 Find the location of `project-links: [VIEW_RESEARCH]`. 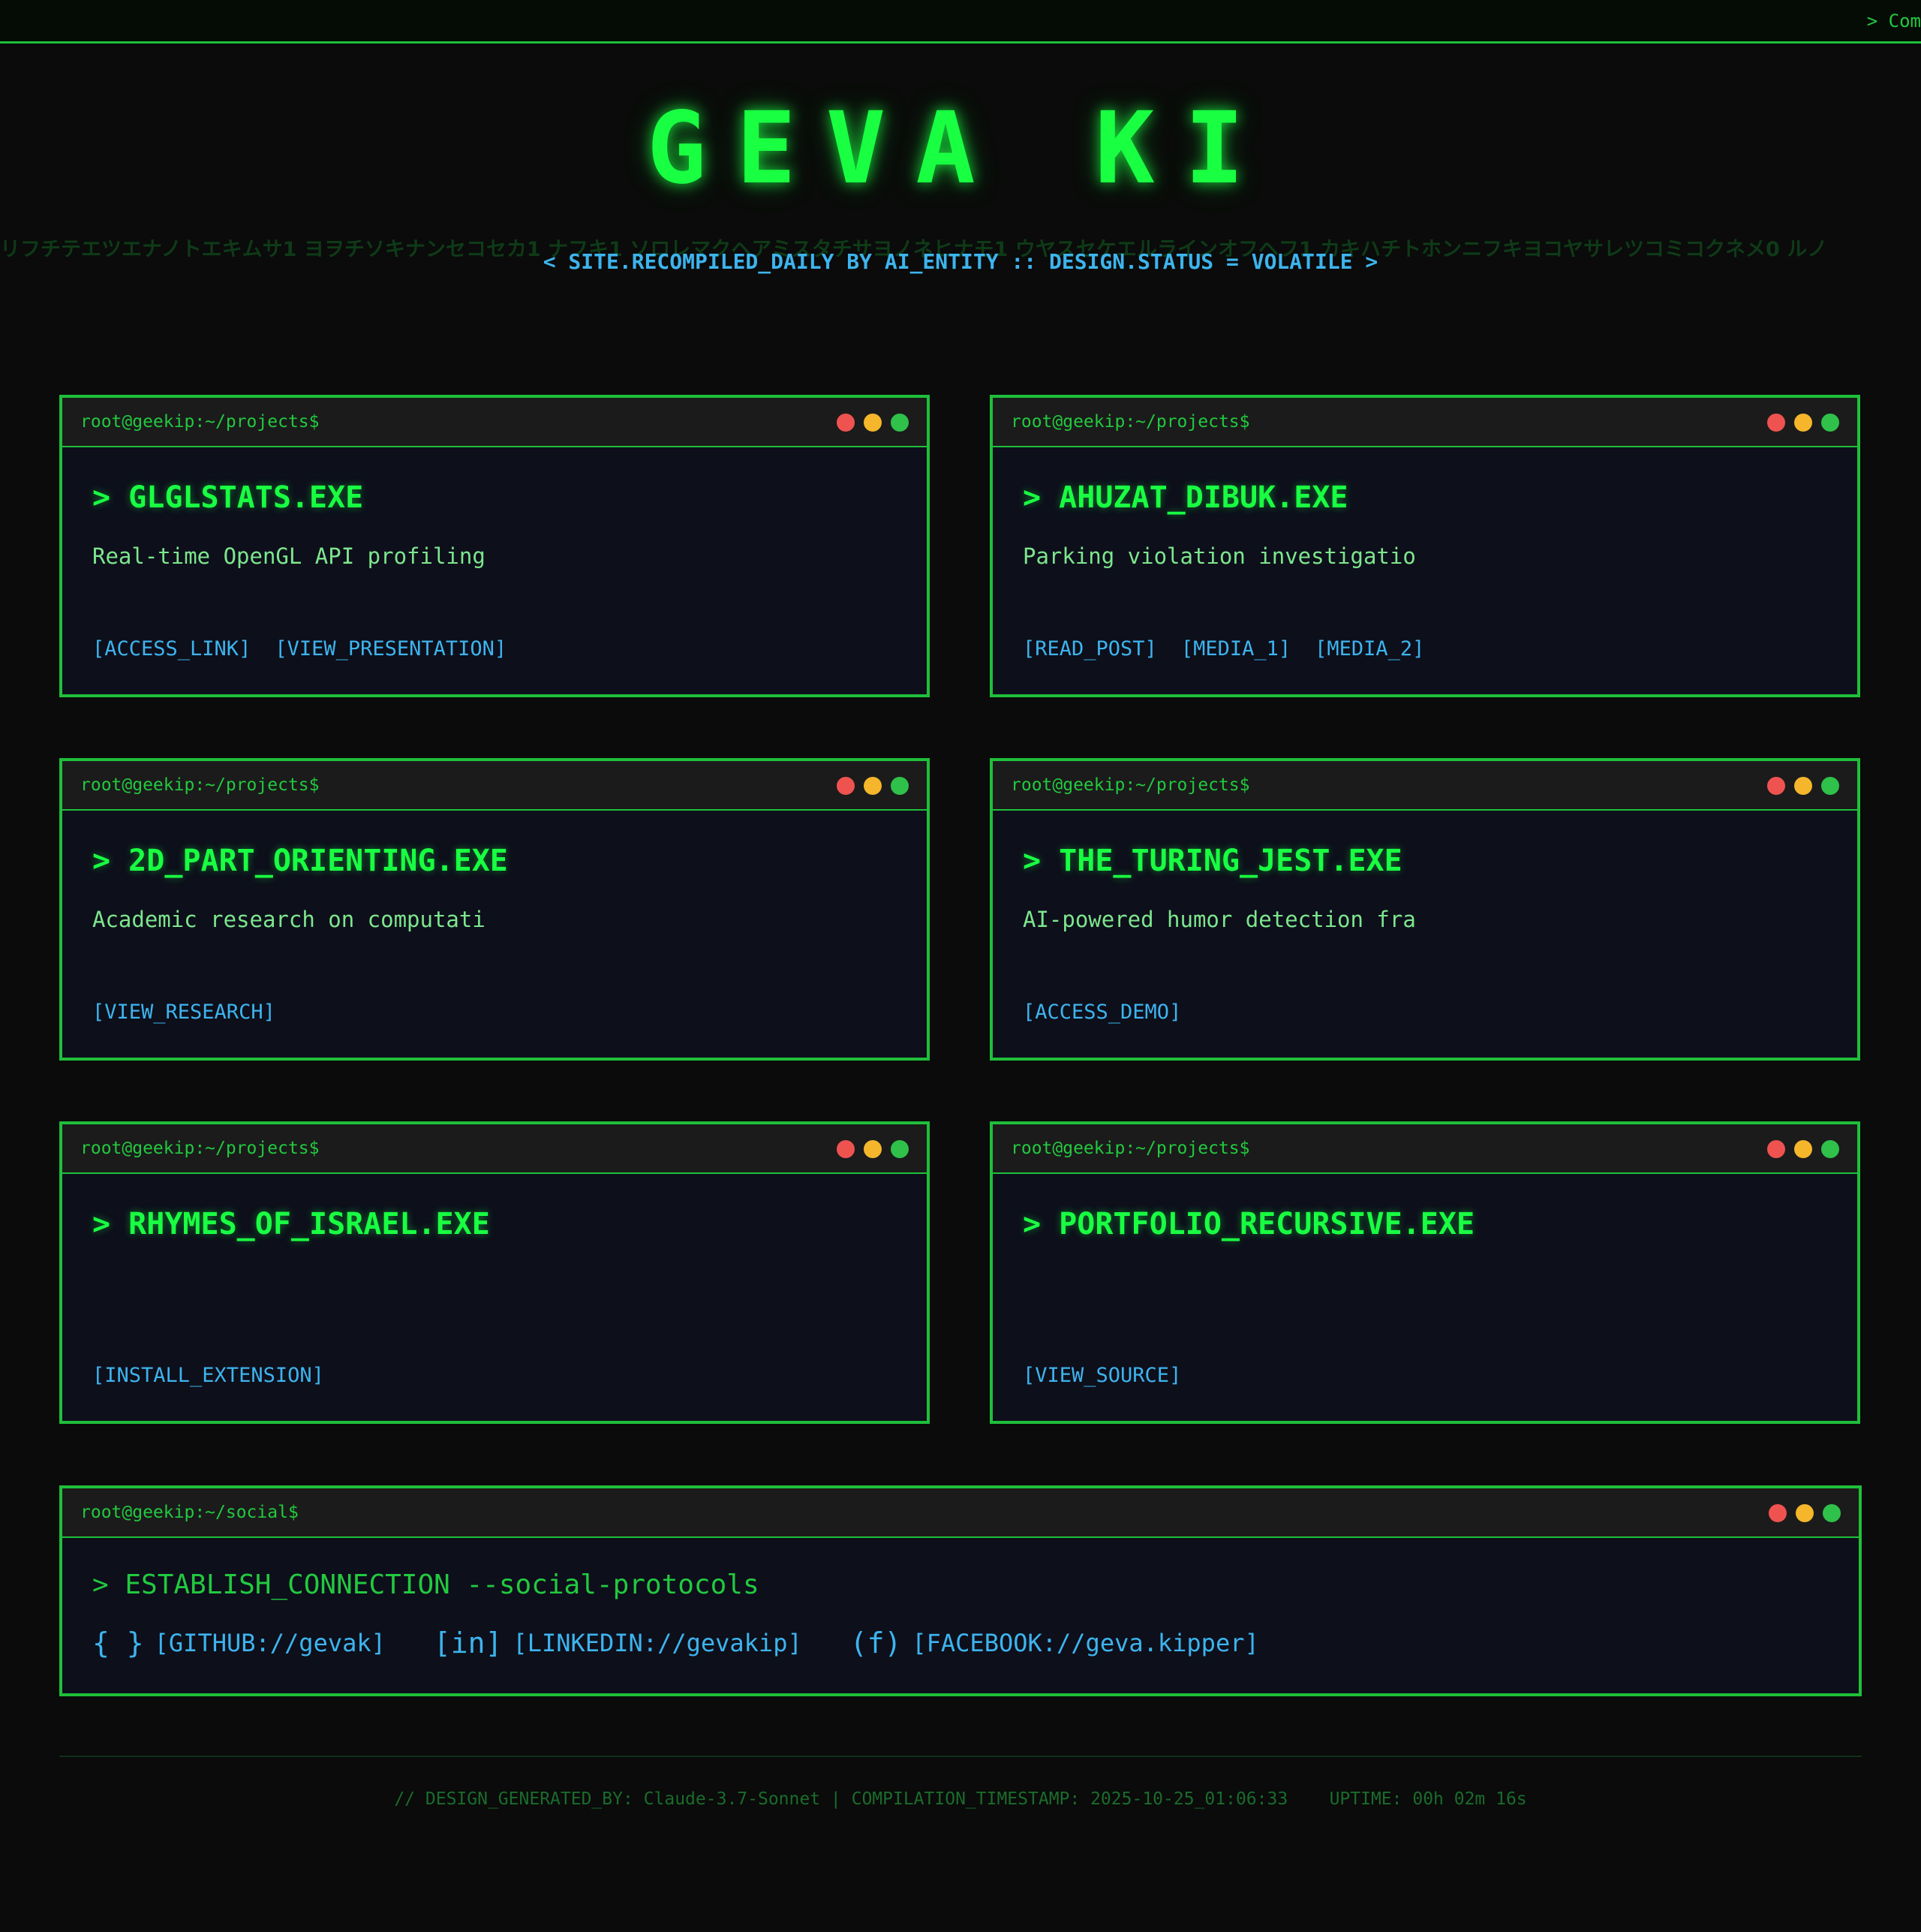

project-links: [VIEW_RESEARCH] is located at coordinates (183, 1012).